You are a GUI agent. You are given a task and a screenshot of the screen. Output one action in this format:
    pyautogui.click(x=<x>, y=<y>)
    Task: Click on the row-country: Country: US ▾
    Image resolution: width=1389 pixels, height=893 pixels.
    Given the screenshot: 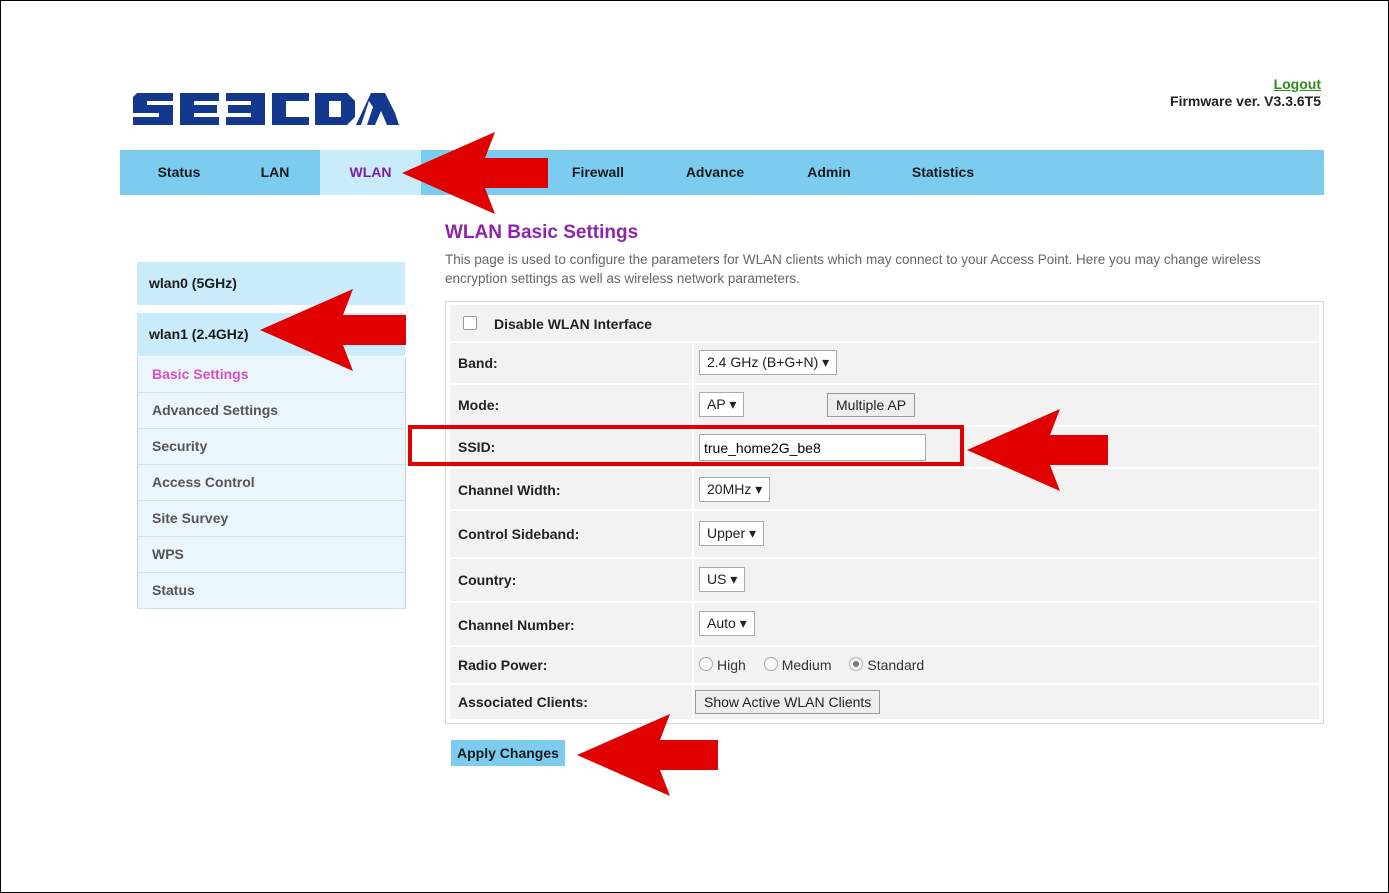 What is the action you would take?
    pyautogui.click(x=884, y=580)
    